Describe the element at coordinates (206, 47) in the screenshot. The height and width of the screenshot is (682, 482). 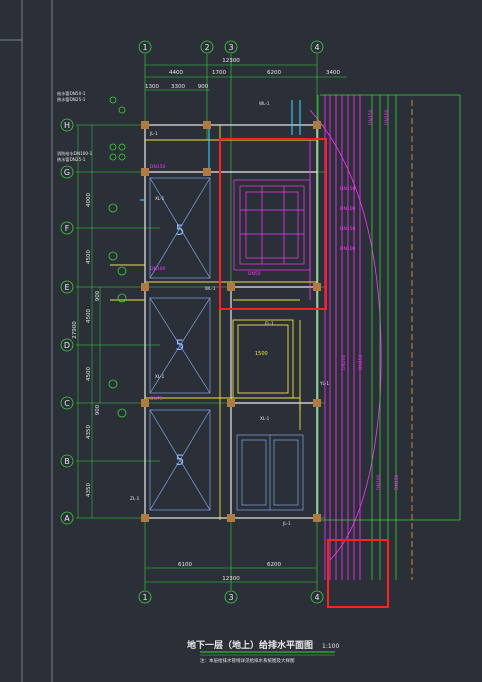
I see `axis-label-top-2: 2` at that location.